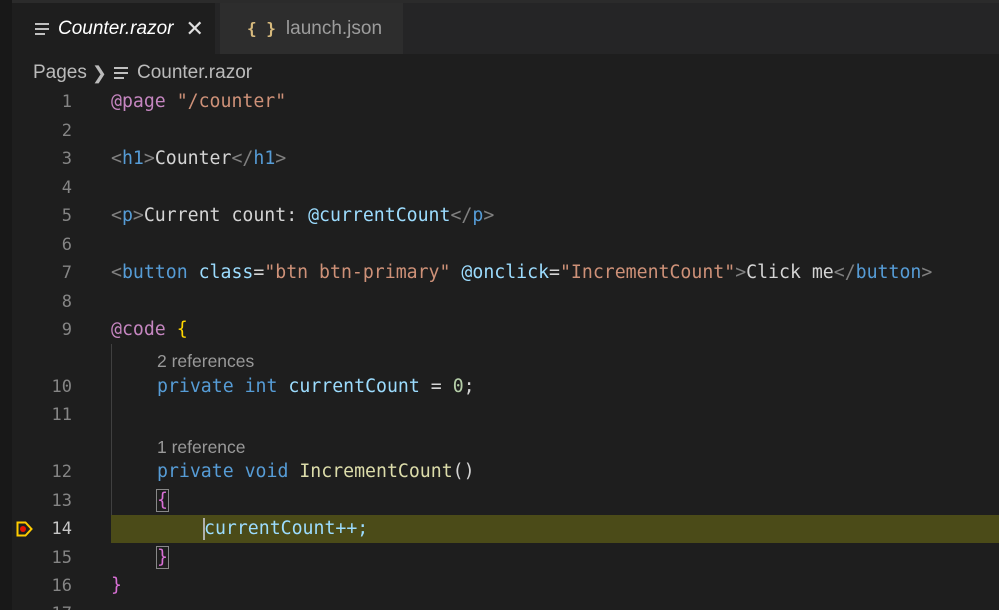 Image resolution: width=999 pixels, height=610 pixels. I want to click on line-number: 3, so click(66, 159).